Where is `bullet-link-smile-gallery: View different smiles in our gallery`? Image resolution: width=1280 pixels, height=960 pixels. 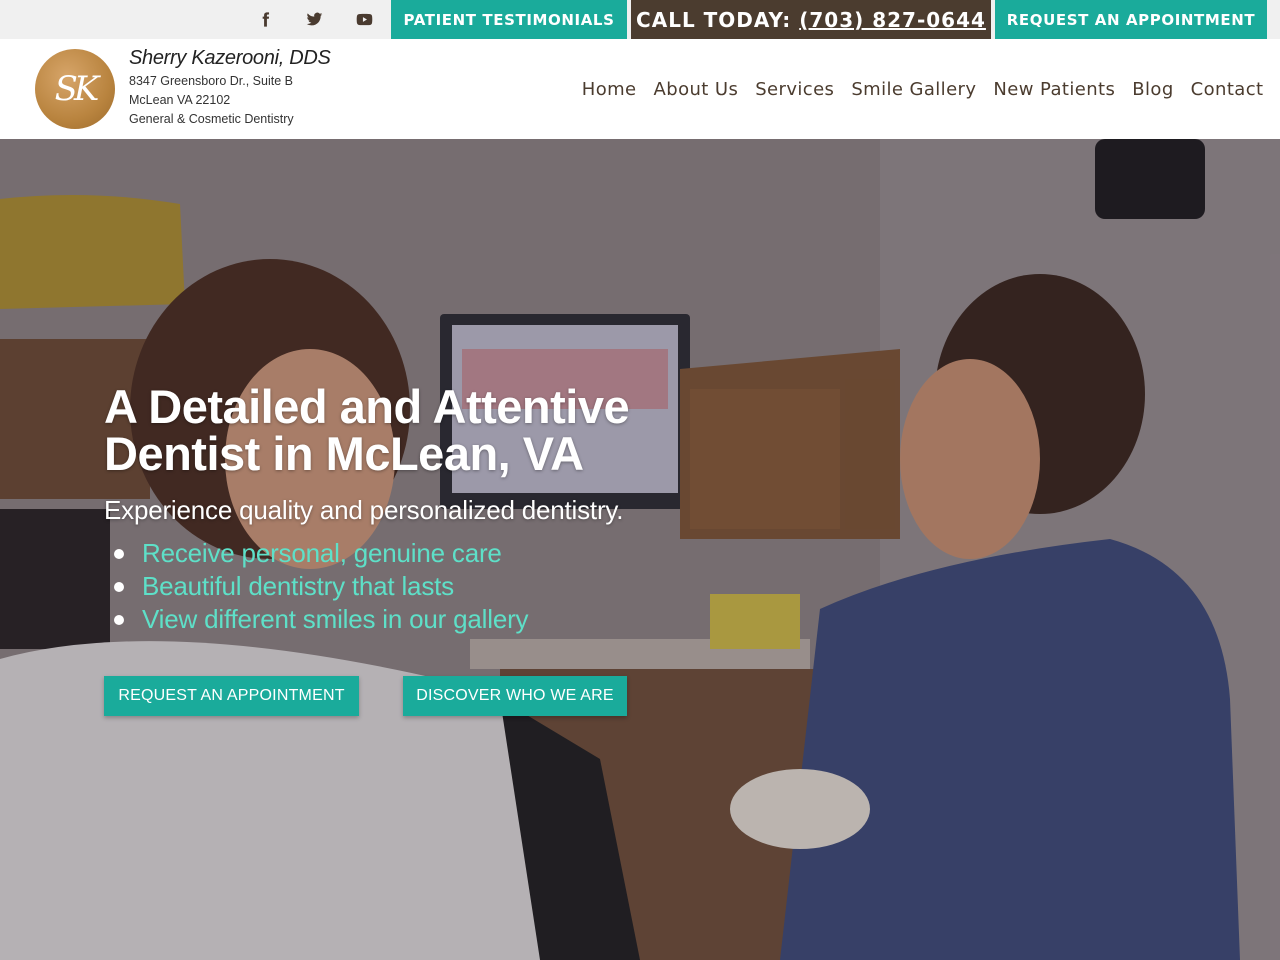 bullet-link-smile-gallery: View different smiles in our gallery is located at coordinates (335, 619).